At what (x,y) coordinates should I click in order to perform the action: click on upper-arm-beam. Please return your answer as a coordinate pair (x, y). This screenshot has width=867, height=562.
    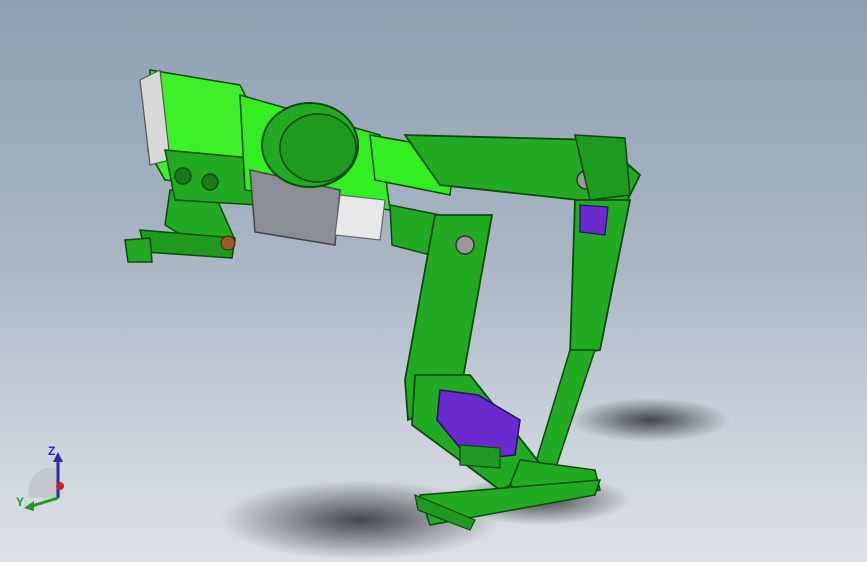
    Looking at the image, I should click on (522, 170).